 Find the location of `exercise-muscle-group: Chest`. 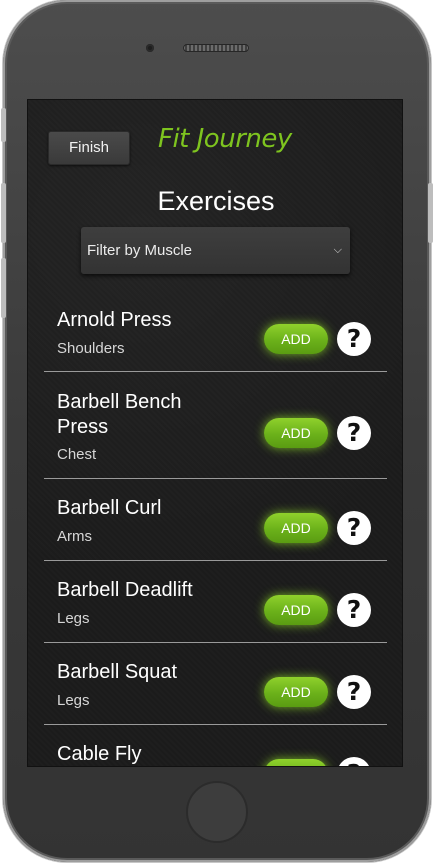

exercise-muscle-group: Chest is located at coordinates (77, 454).